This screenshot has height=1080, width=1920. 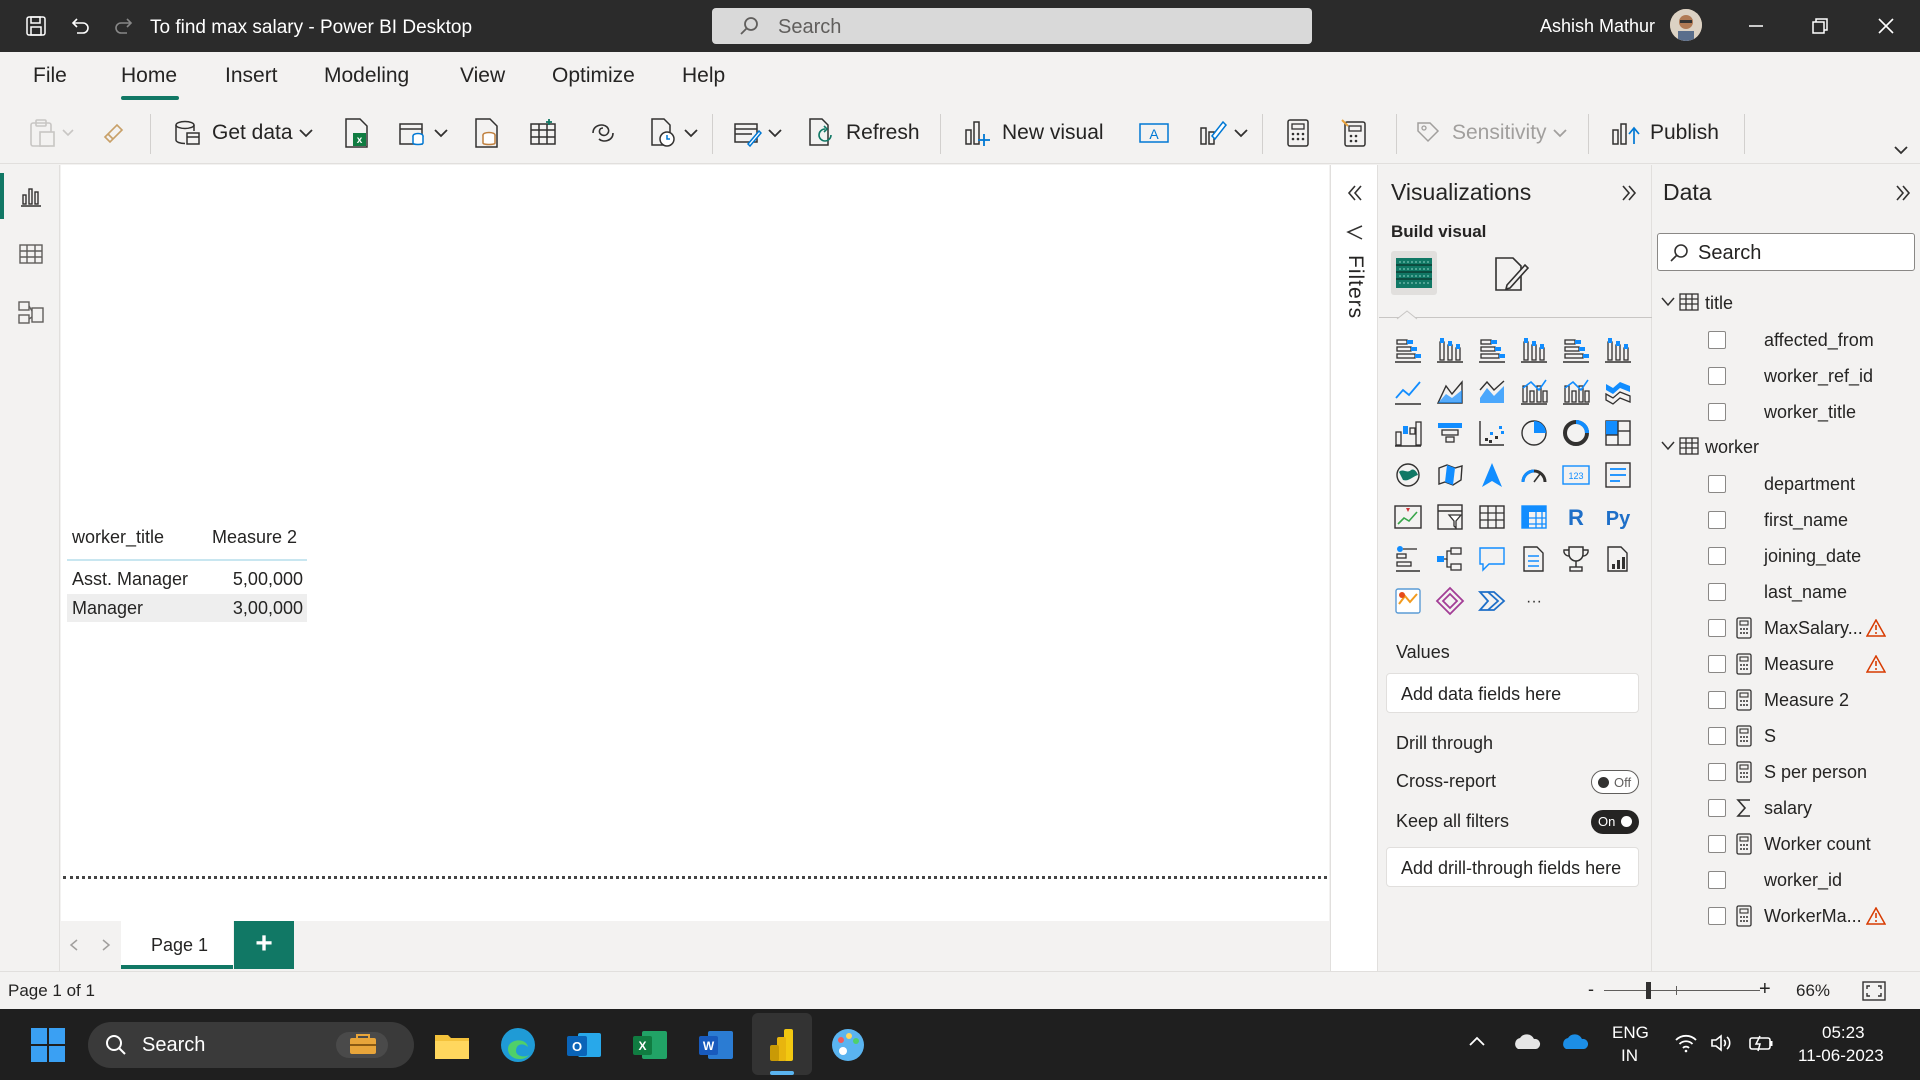 What do you see at coordinates (251, 76) in the screenshot?
I see `tab-insert: Insert` at bounding box center [251, 76].